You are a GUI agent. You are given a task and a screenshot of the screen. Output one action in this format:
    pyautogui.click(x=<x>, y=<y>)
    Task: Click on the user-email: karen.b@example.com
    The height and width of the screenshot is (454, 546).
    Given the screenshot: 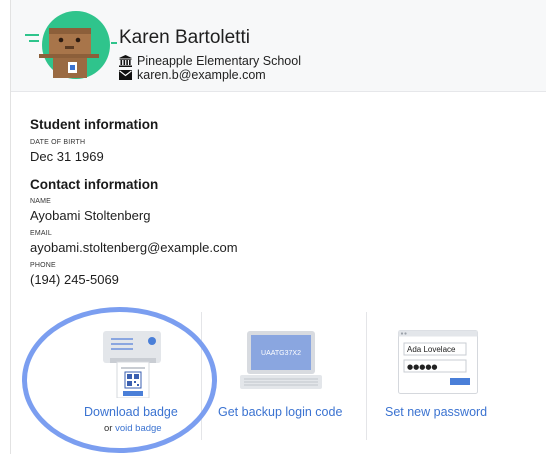 What is the action you would take?
    pyautogui.click(x=201, y=75)
    